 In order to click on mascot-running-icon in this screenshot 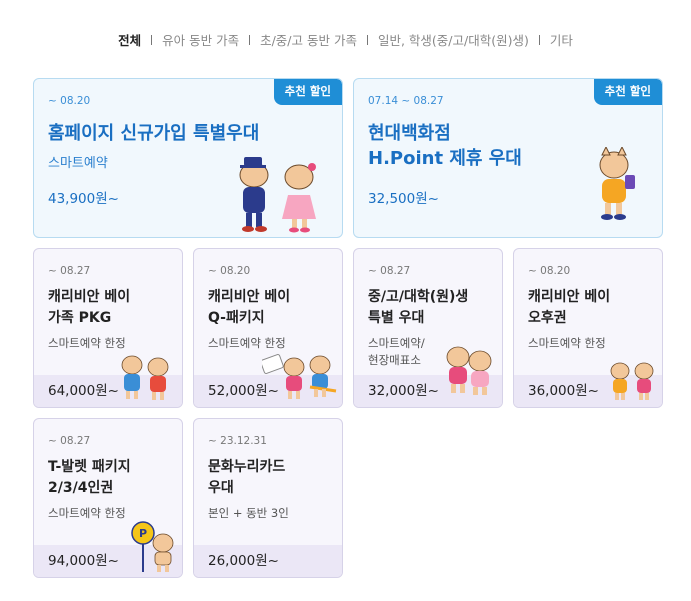, I will do `click(299, 376)`.